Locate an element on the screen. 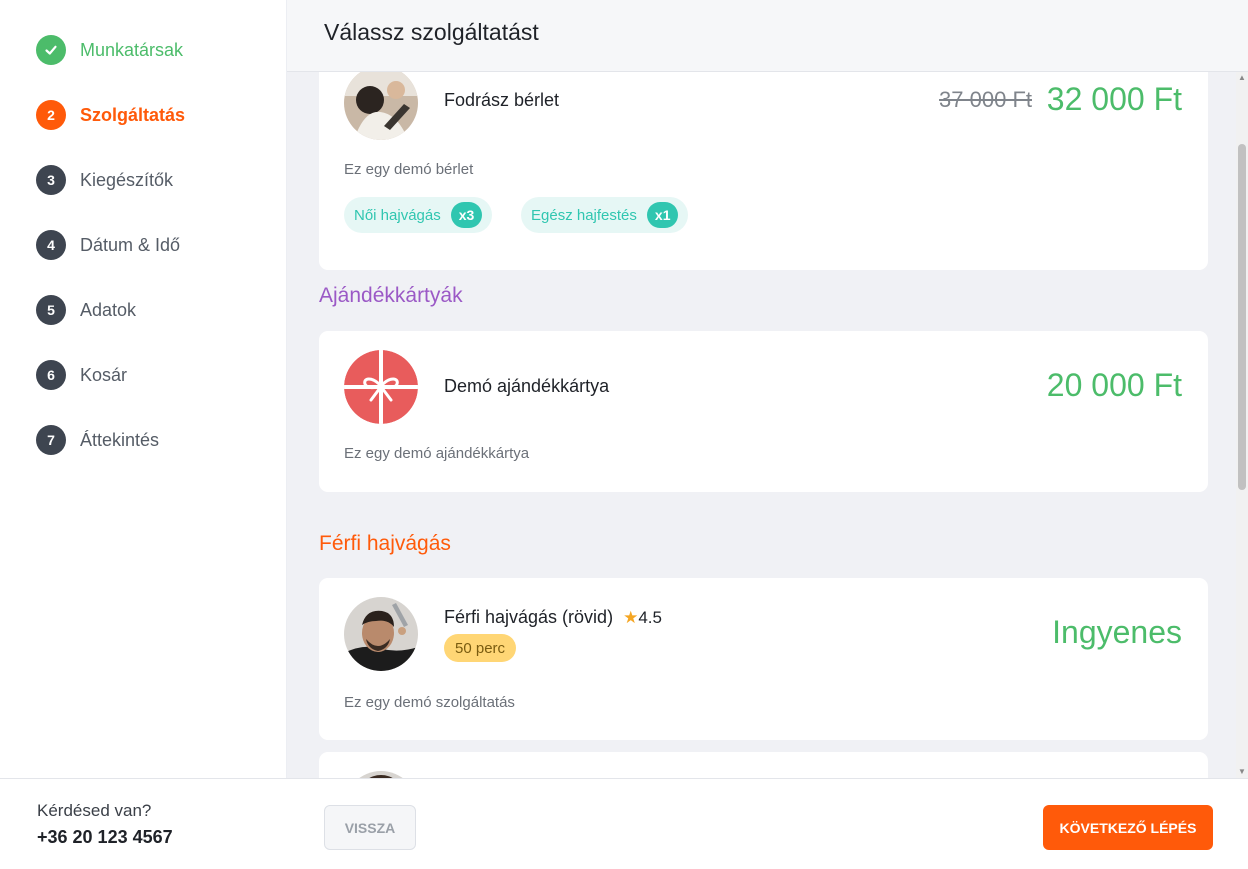  giftcard-title: Demó ajándékkártya is located at coordinates (527, 386).